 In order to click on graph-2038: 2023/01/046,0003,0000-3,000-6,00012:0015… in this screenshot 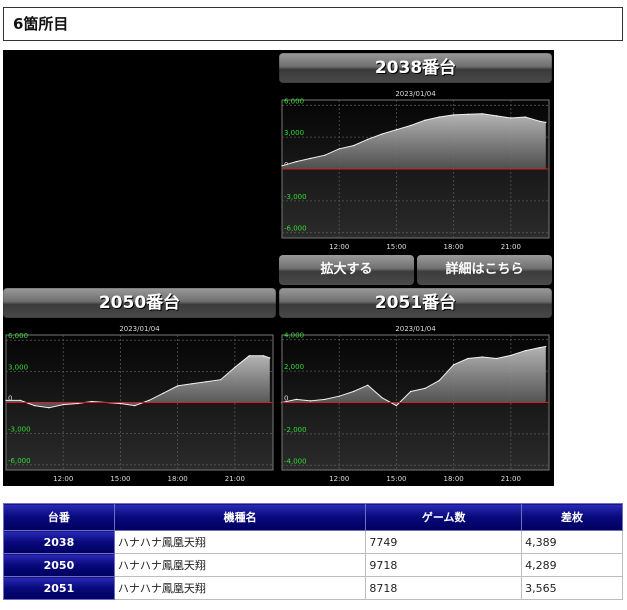, I will do `click(415, 170)`.